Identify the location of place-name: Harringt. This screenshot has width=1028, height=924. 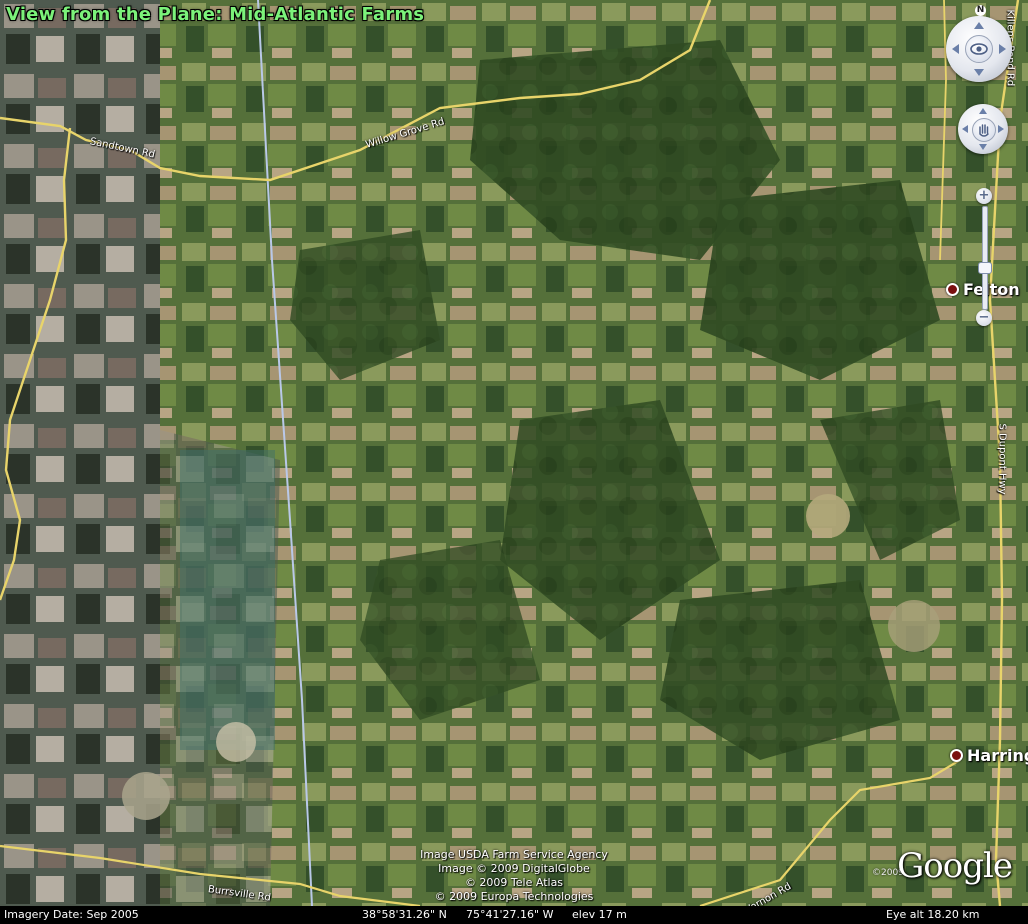
(997, 755).